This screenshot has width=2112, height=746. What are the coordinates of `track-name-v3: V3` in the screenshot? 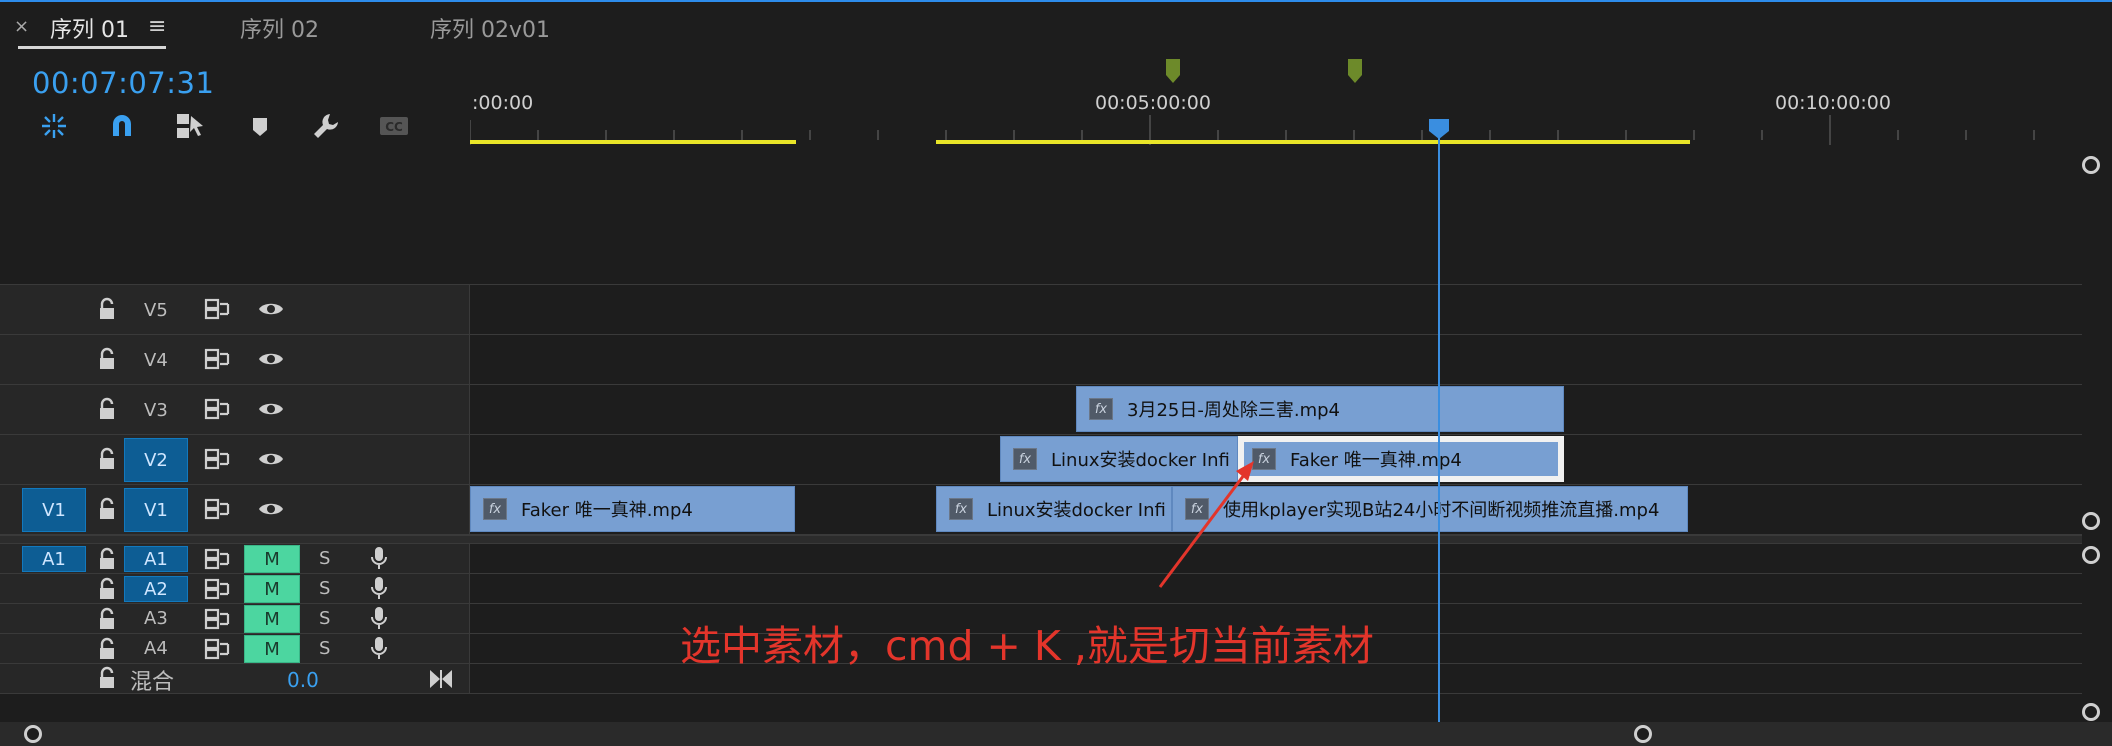 It's located at (156, 410).